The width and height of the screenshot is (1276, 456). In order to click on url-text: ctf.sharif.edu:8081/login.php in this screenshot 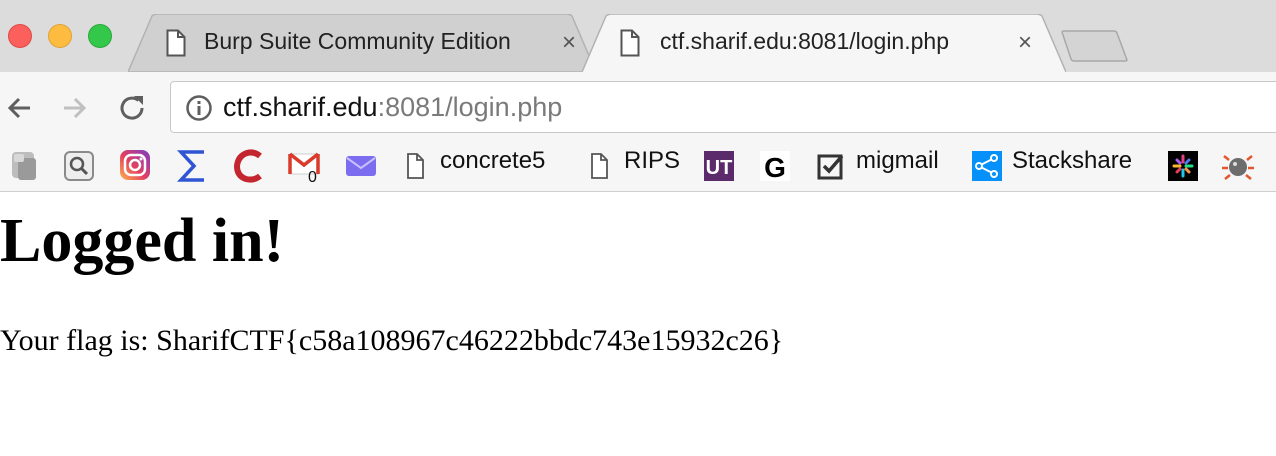, I will do `click(392, 107)`.